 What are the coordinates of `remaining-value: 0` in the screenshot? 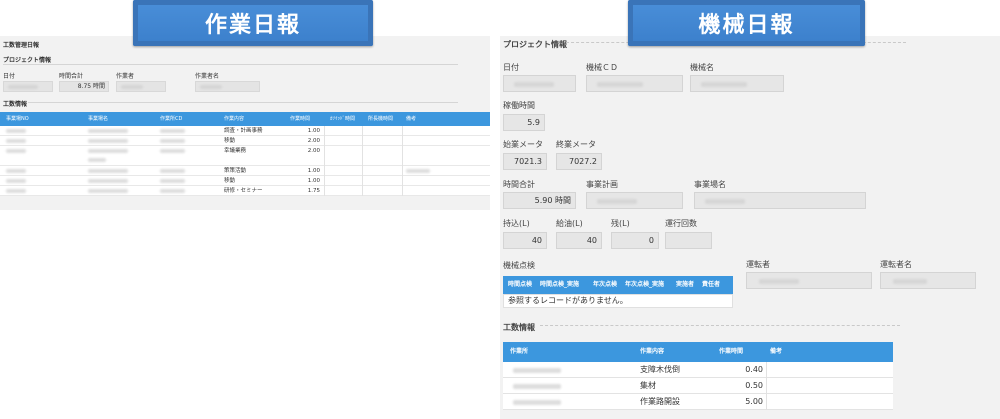 It's located at (651, 240).